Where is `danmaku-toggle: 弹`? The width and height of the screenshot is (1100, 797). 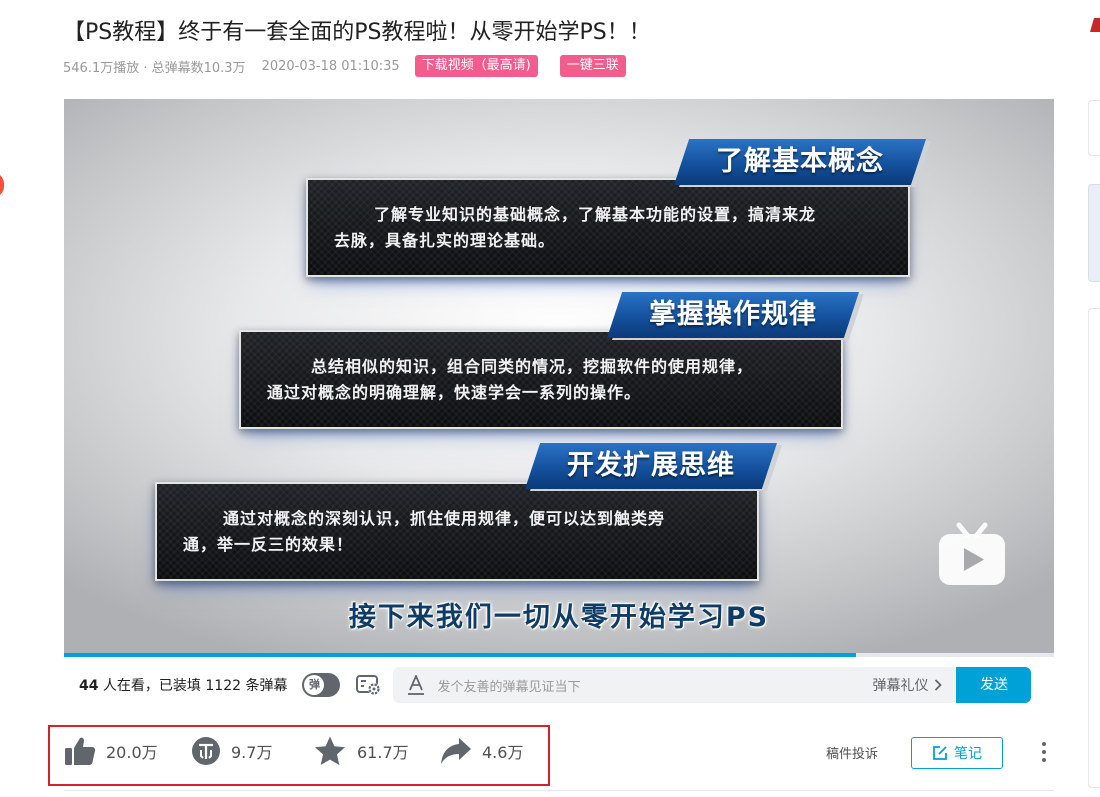
danmaku-toggle: 弹 is located at coordinates (321, 685).